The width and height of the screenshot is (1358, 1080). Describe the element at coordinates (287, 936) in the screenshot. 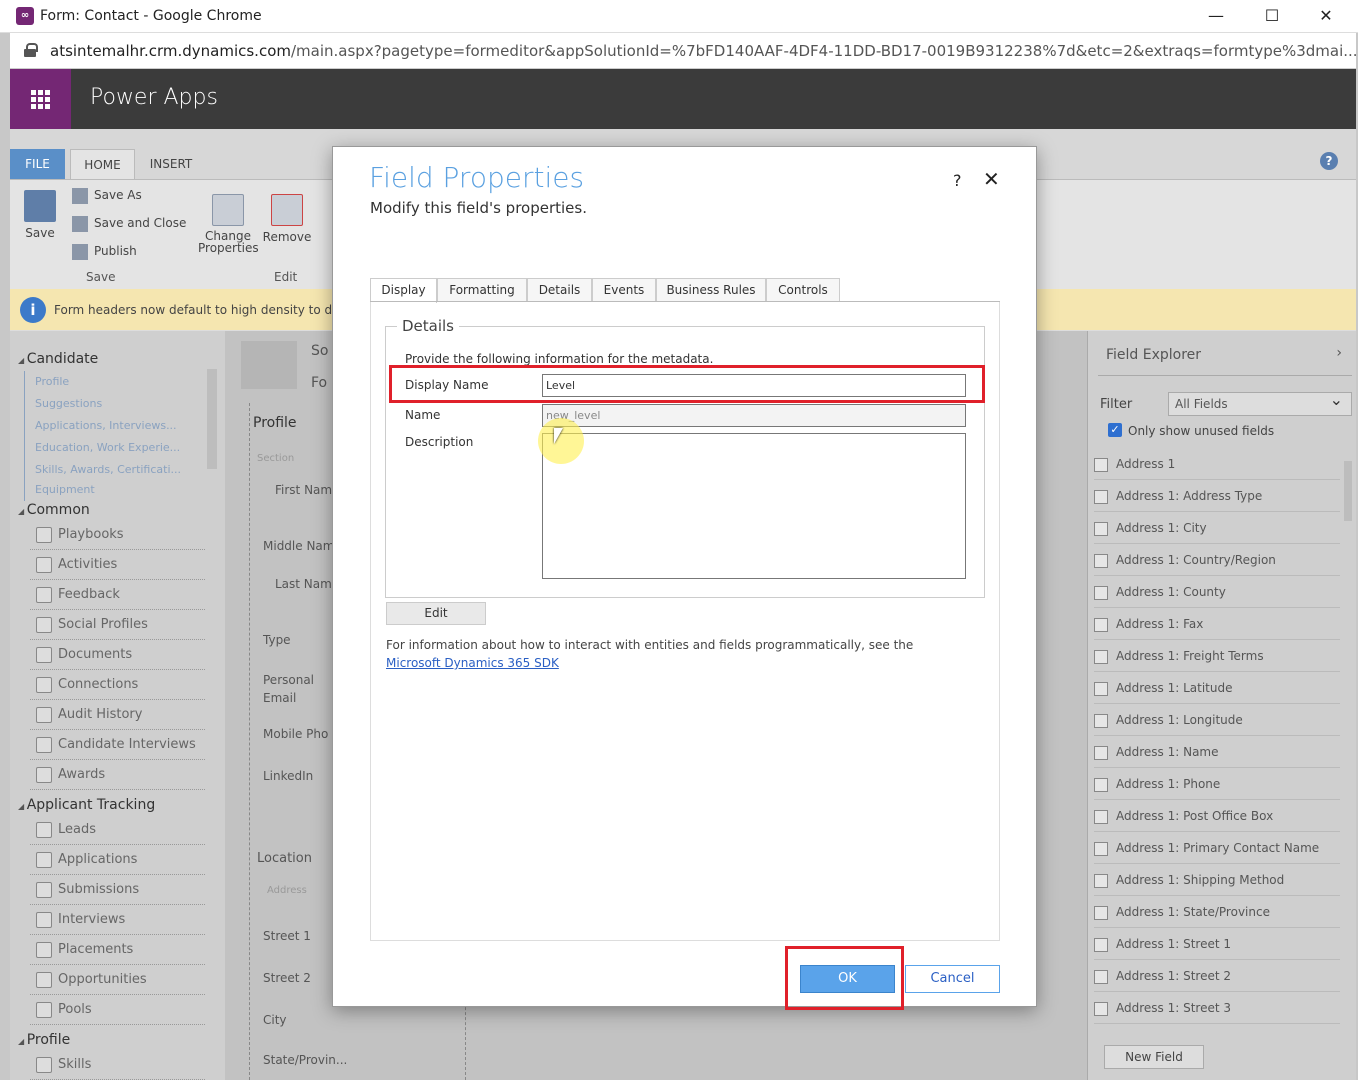

I see `form-field-street-1: Street 1` at that location.